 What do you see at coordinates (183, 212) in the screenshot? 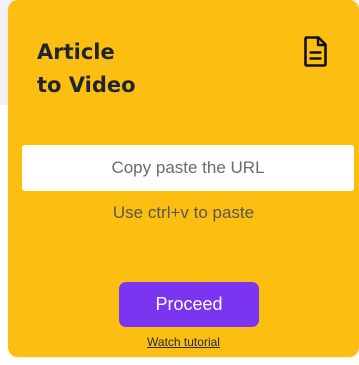
I see `paste-hint: Use ctrl+v to paste` at bounding box center [183, 212].